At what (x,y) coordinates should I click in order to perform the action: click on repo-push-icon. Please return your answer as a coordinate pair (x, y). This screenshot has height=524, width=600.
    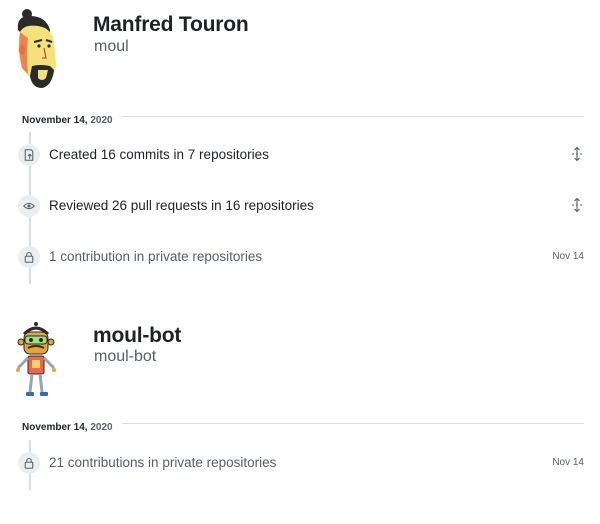
    Looking at the image, I should click on (29, 155).